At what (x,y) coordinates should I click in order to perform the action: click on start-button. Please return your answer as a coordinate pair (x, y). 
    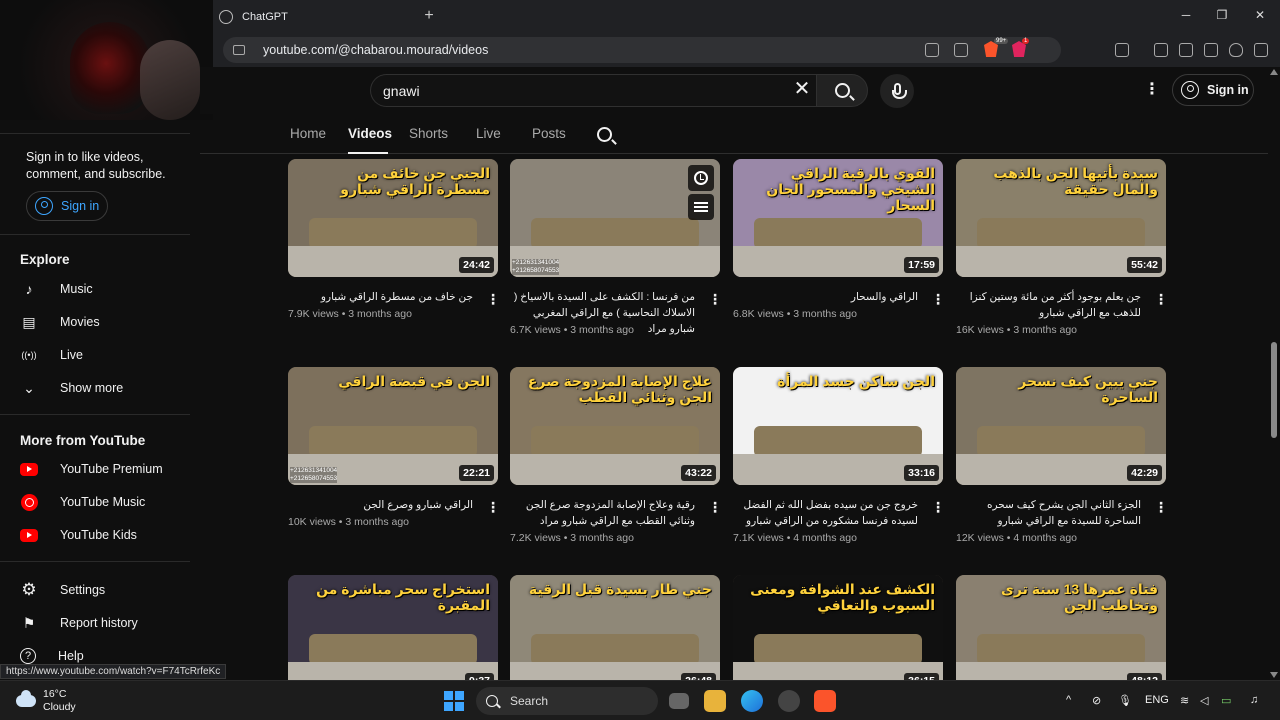
    Looking at the image, I should click on (454, 701).